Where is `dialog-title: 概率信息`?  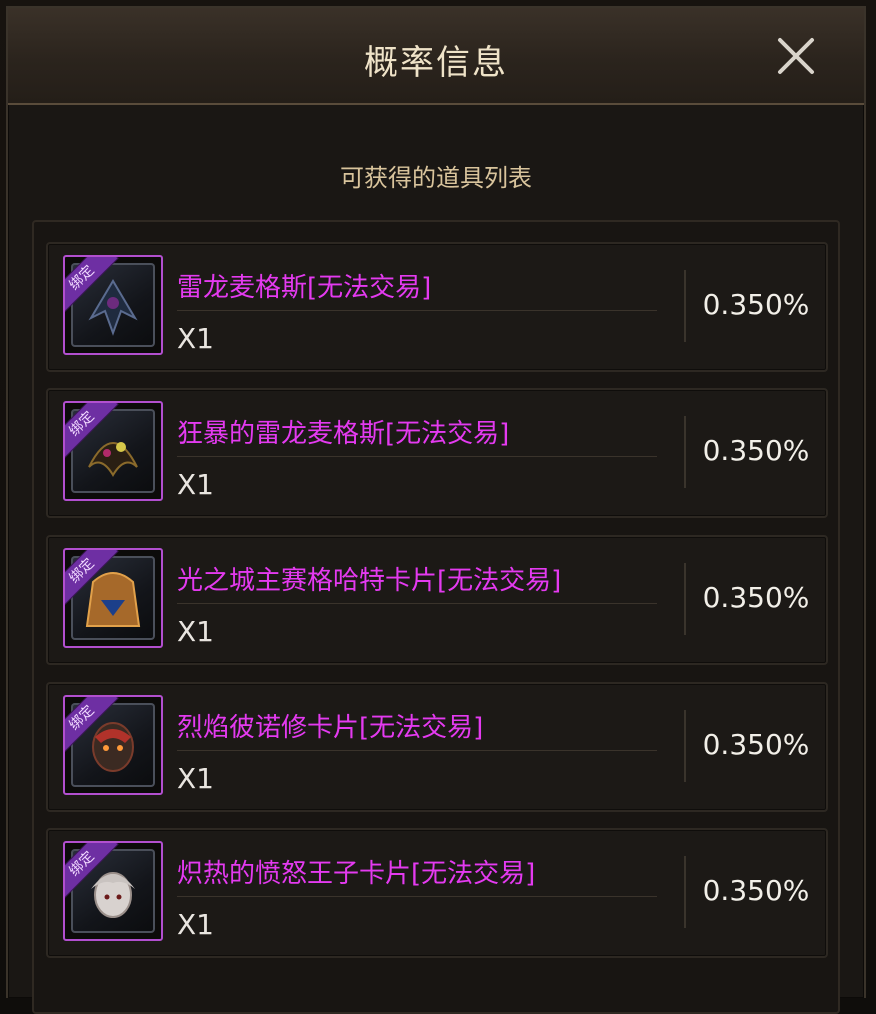
dialog-title: 概率信息 is located at coordinates (436, 63).